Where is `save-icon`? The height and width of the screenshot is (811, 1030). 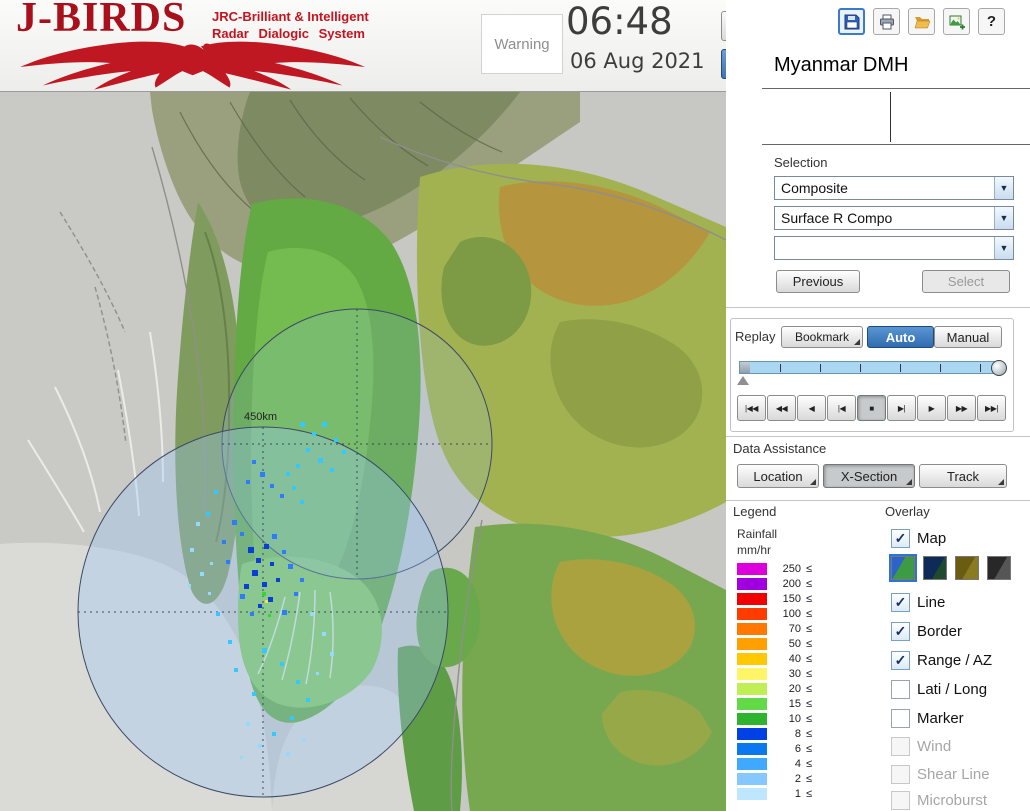
save-icon is located at coordinates (851, 21).